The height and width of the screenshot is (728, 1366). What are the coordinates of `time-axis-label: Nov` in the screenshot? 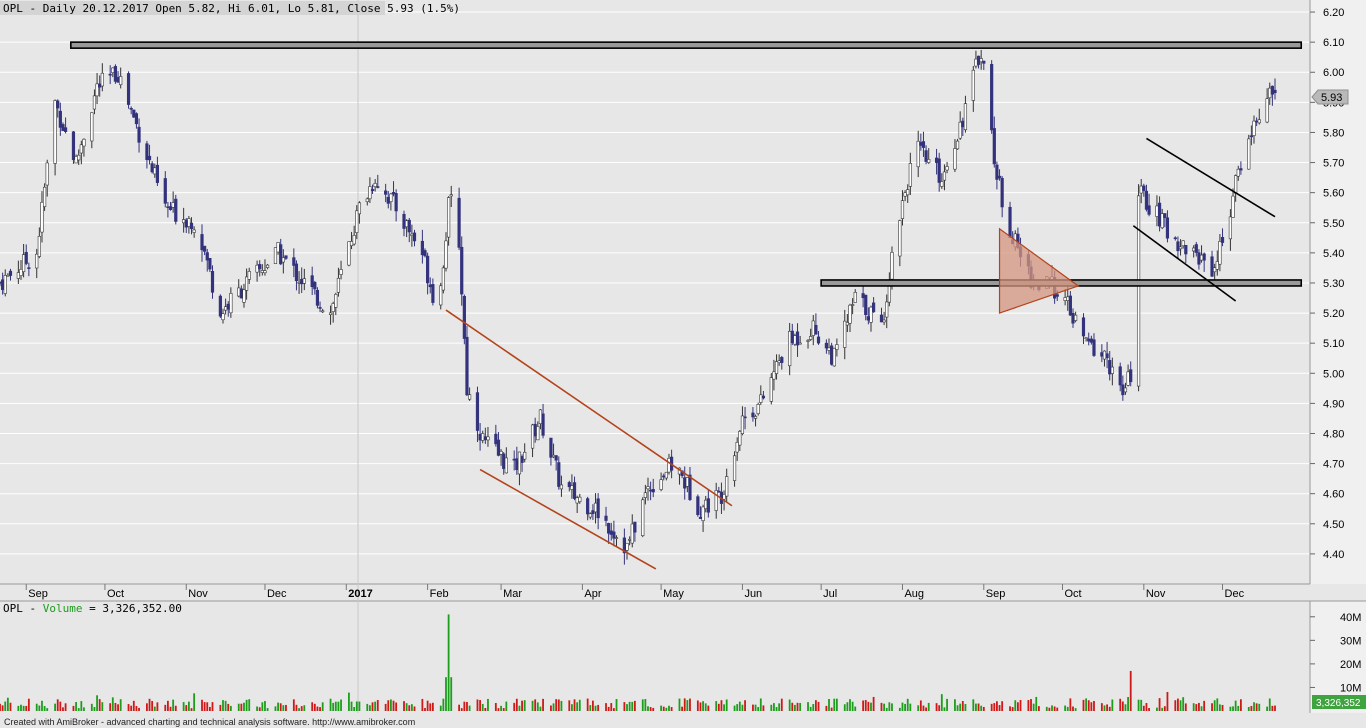 It's located at (198, 594).